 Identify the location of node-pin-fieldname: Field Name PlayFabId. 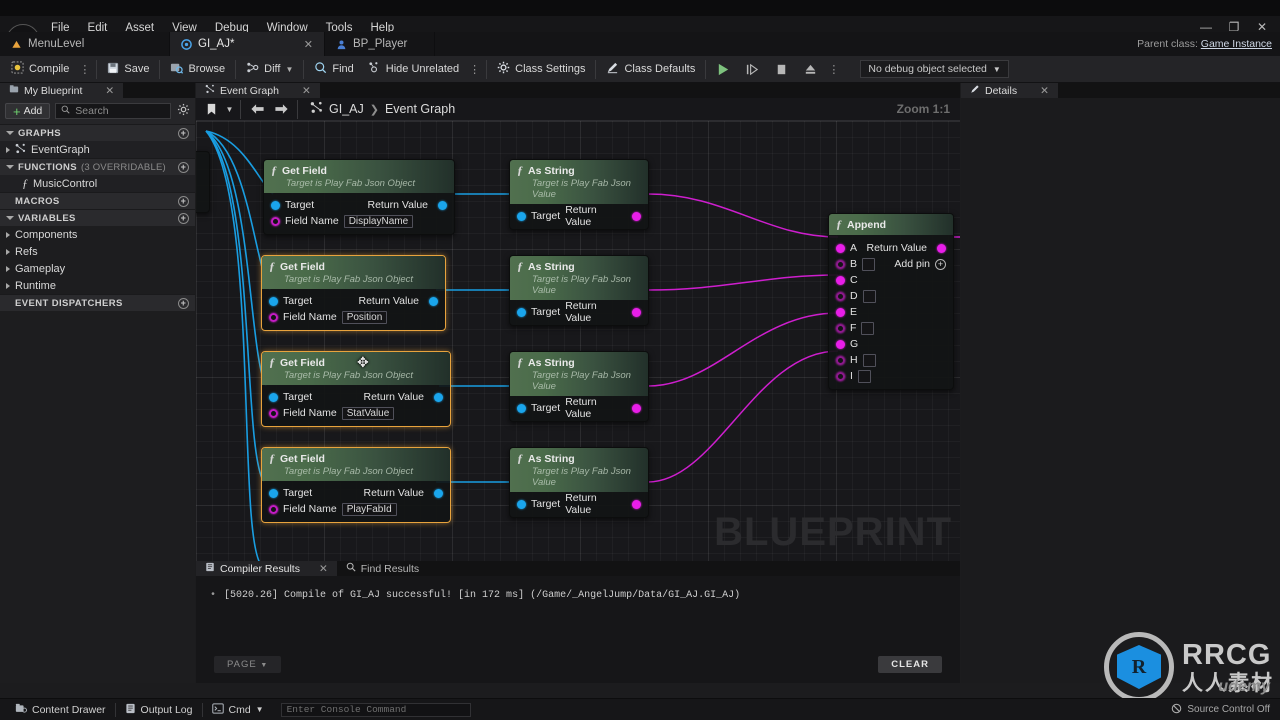
(356, 509).